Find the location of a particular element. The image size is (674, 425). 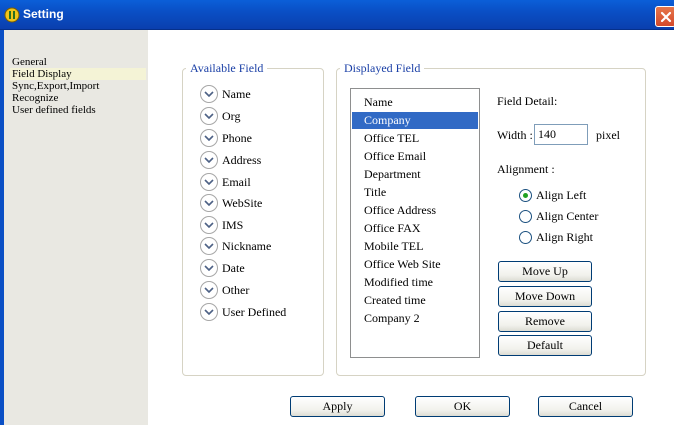

list-item: Office Email is located at coordinates (415, 156).